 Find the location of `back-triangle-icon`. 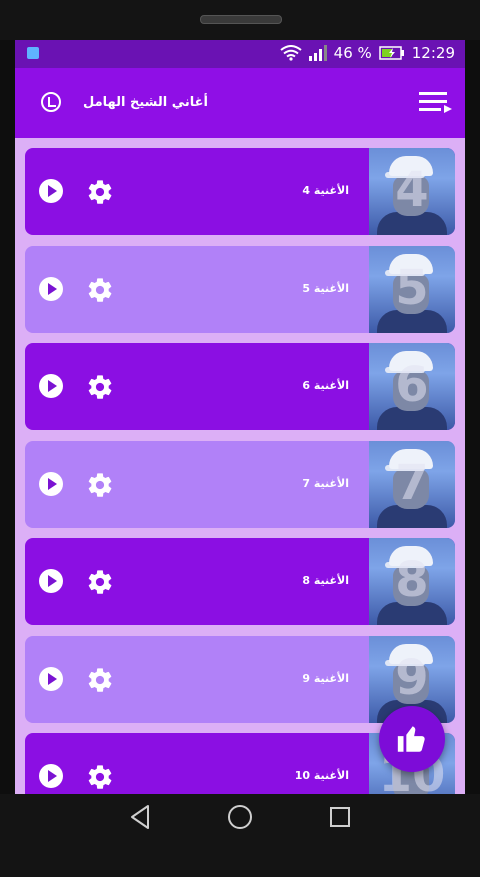

back-triangle-icon is located at coordinates (140, 817).